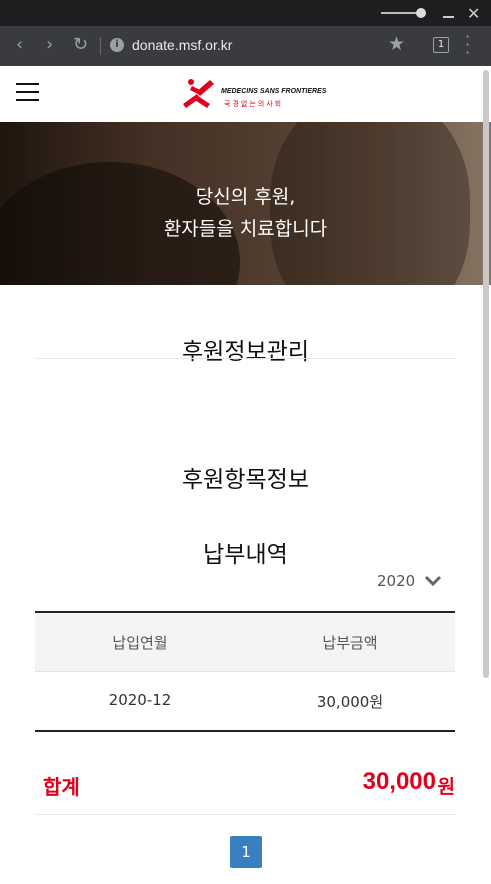 This screenshot has width=491, height=884. Describe the element at coordinates (448, 17) in the screenshot. I see `minimize-icon` at that location.